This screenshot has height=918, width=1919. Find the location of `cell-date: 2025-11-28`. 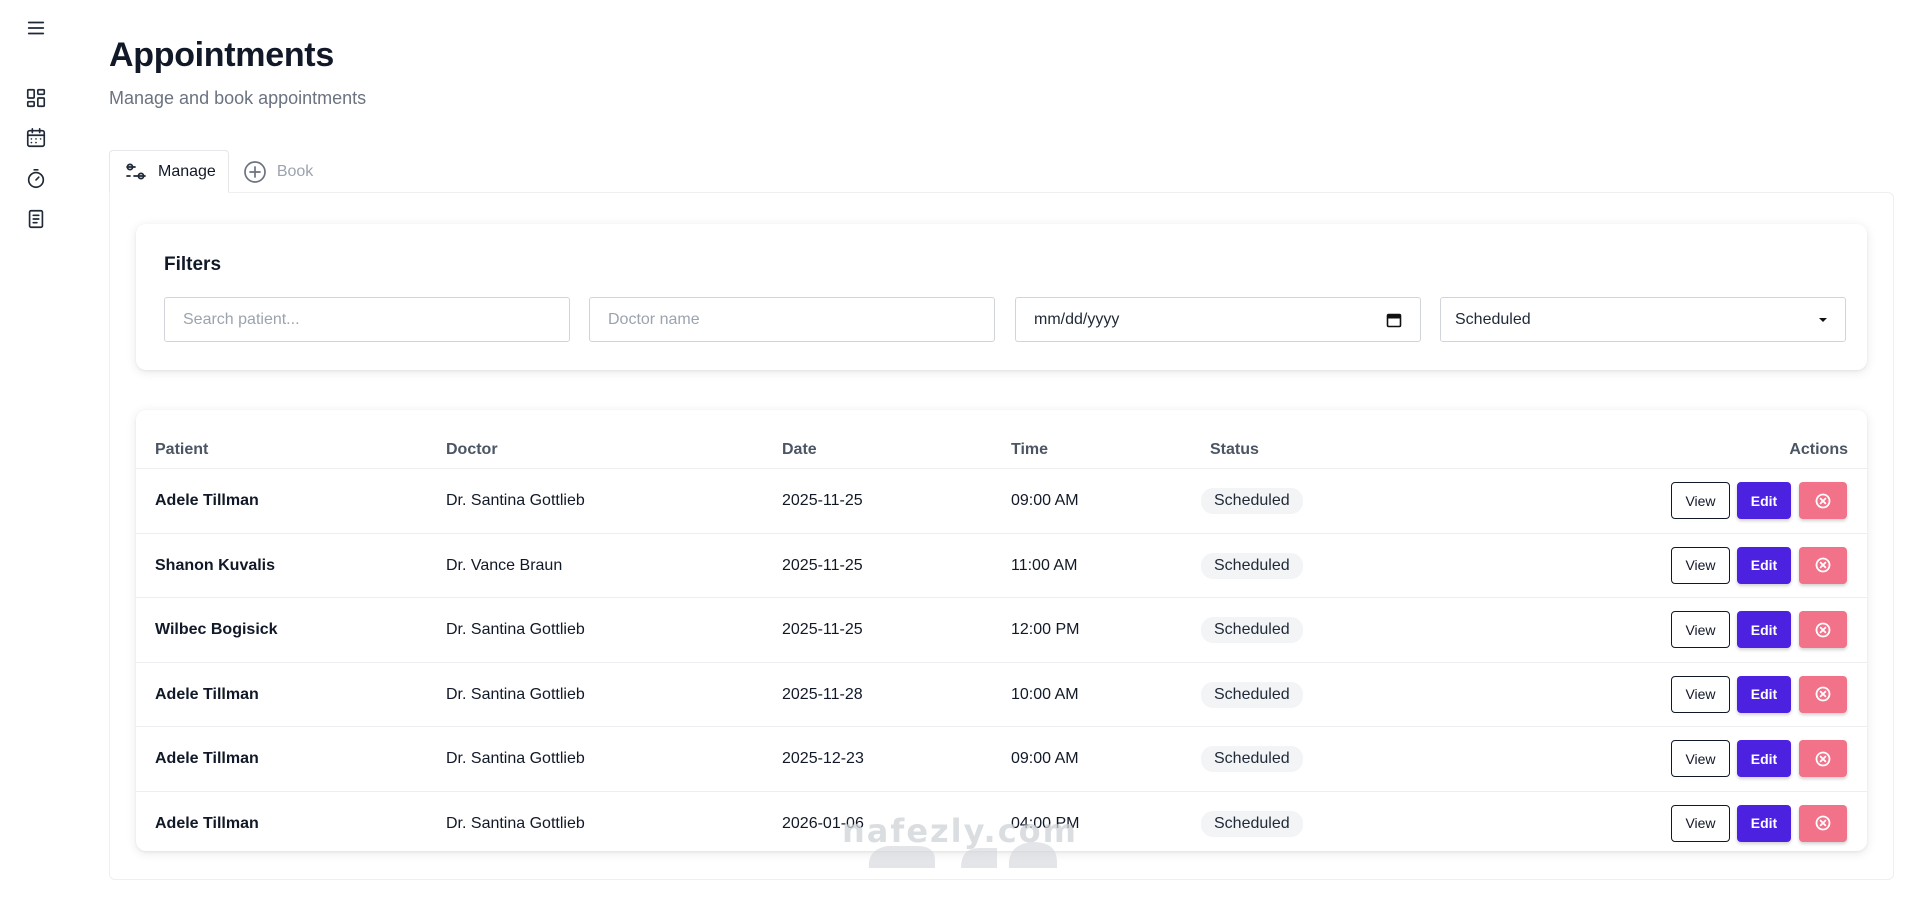

cell-date: 2025-11-28 is located at coordinates (822, 694).